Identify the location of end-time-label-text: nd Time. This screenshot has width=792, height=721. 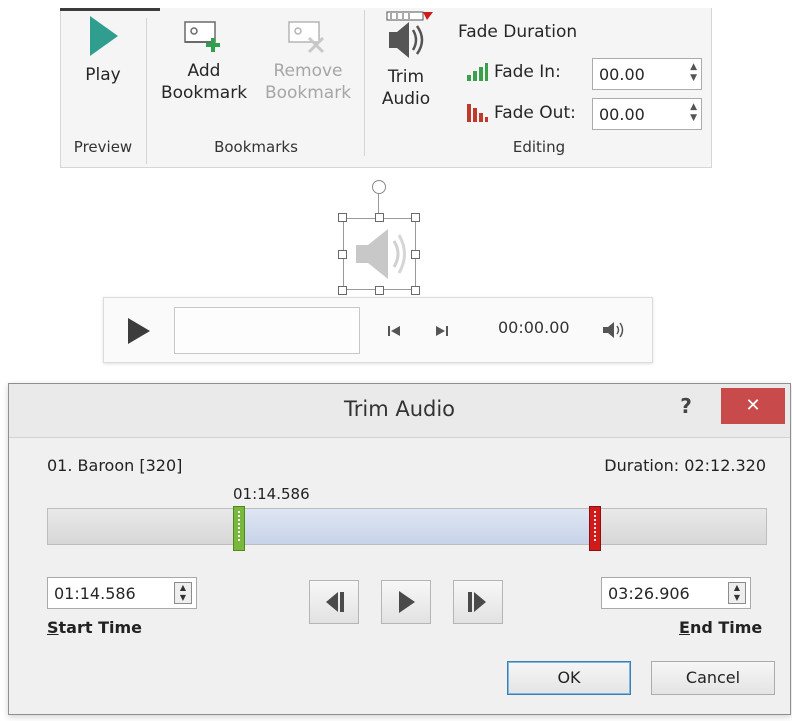
(726, 627).